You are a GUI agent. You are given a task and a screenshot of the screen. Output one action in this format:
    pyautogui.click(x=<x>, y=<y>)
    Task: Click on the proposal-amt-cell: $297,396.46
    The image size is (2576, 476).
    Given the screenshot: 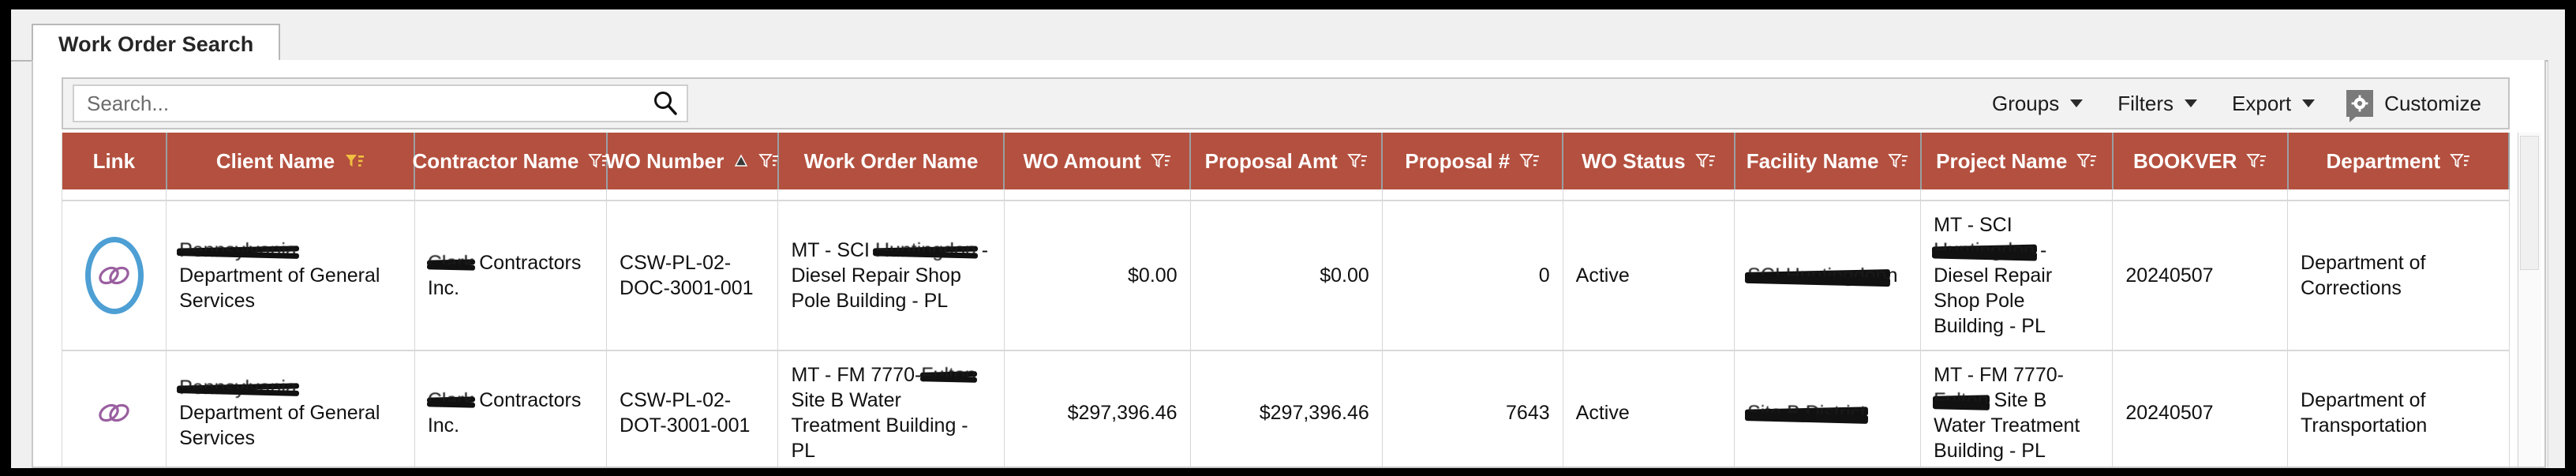 What is the action you would take?
    pyautogui.click(x=1286, y=408)
    